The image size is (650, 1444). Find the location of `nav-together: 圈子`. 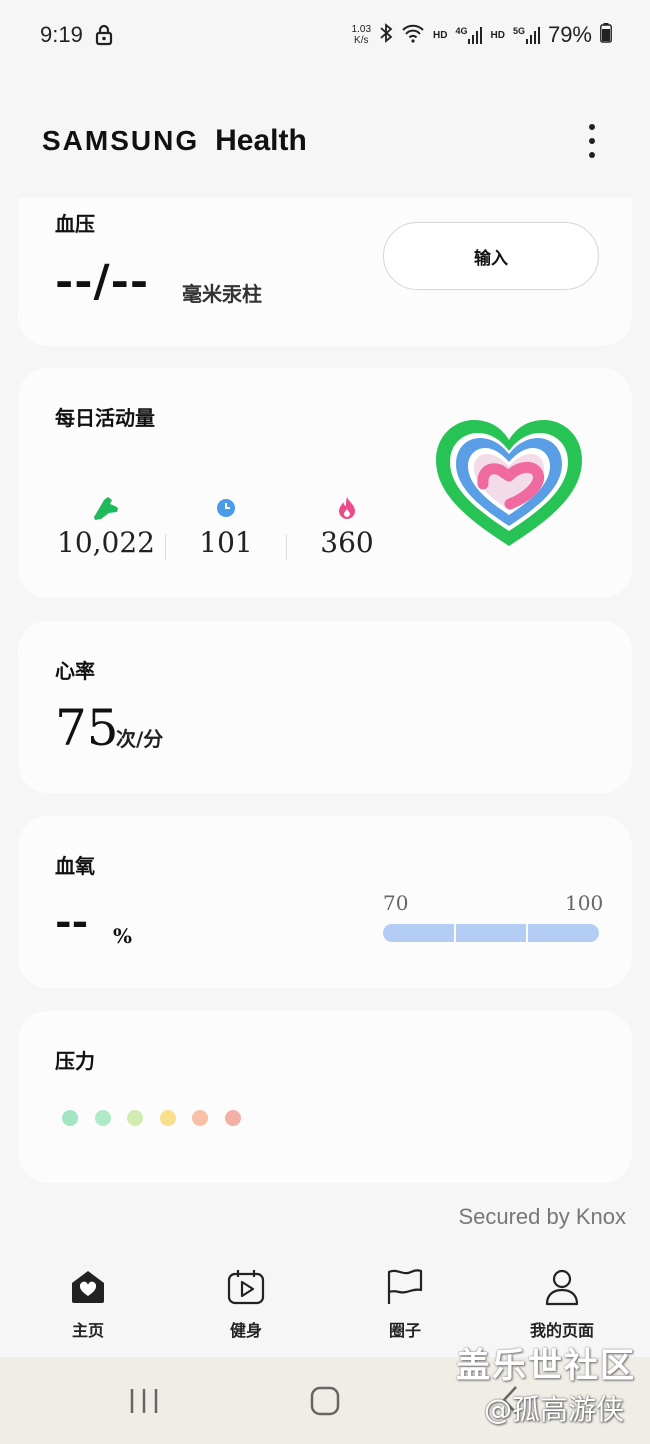

nav-together: 圈子 is located at coordinates (405, 1304).